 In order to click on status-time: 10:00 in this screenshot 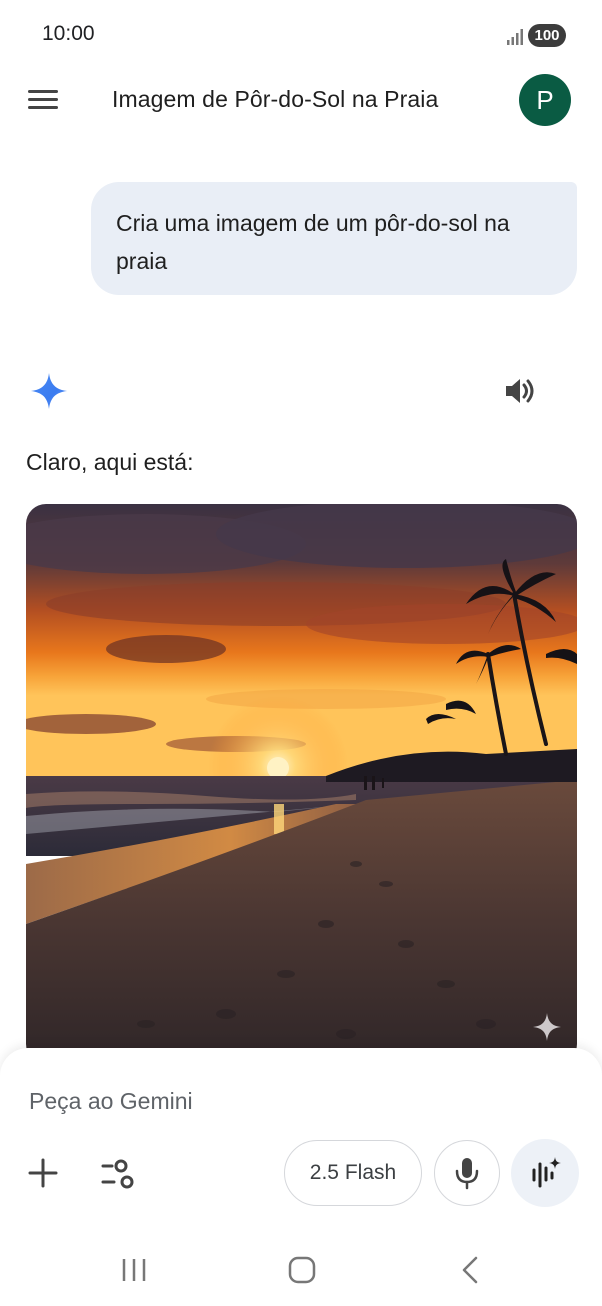, I will do `click(68, 33)`.